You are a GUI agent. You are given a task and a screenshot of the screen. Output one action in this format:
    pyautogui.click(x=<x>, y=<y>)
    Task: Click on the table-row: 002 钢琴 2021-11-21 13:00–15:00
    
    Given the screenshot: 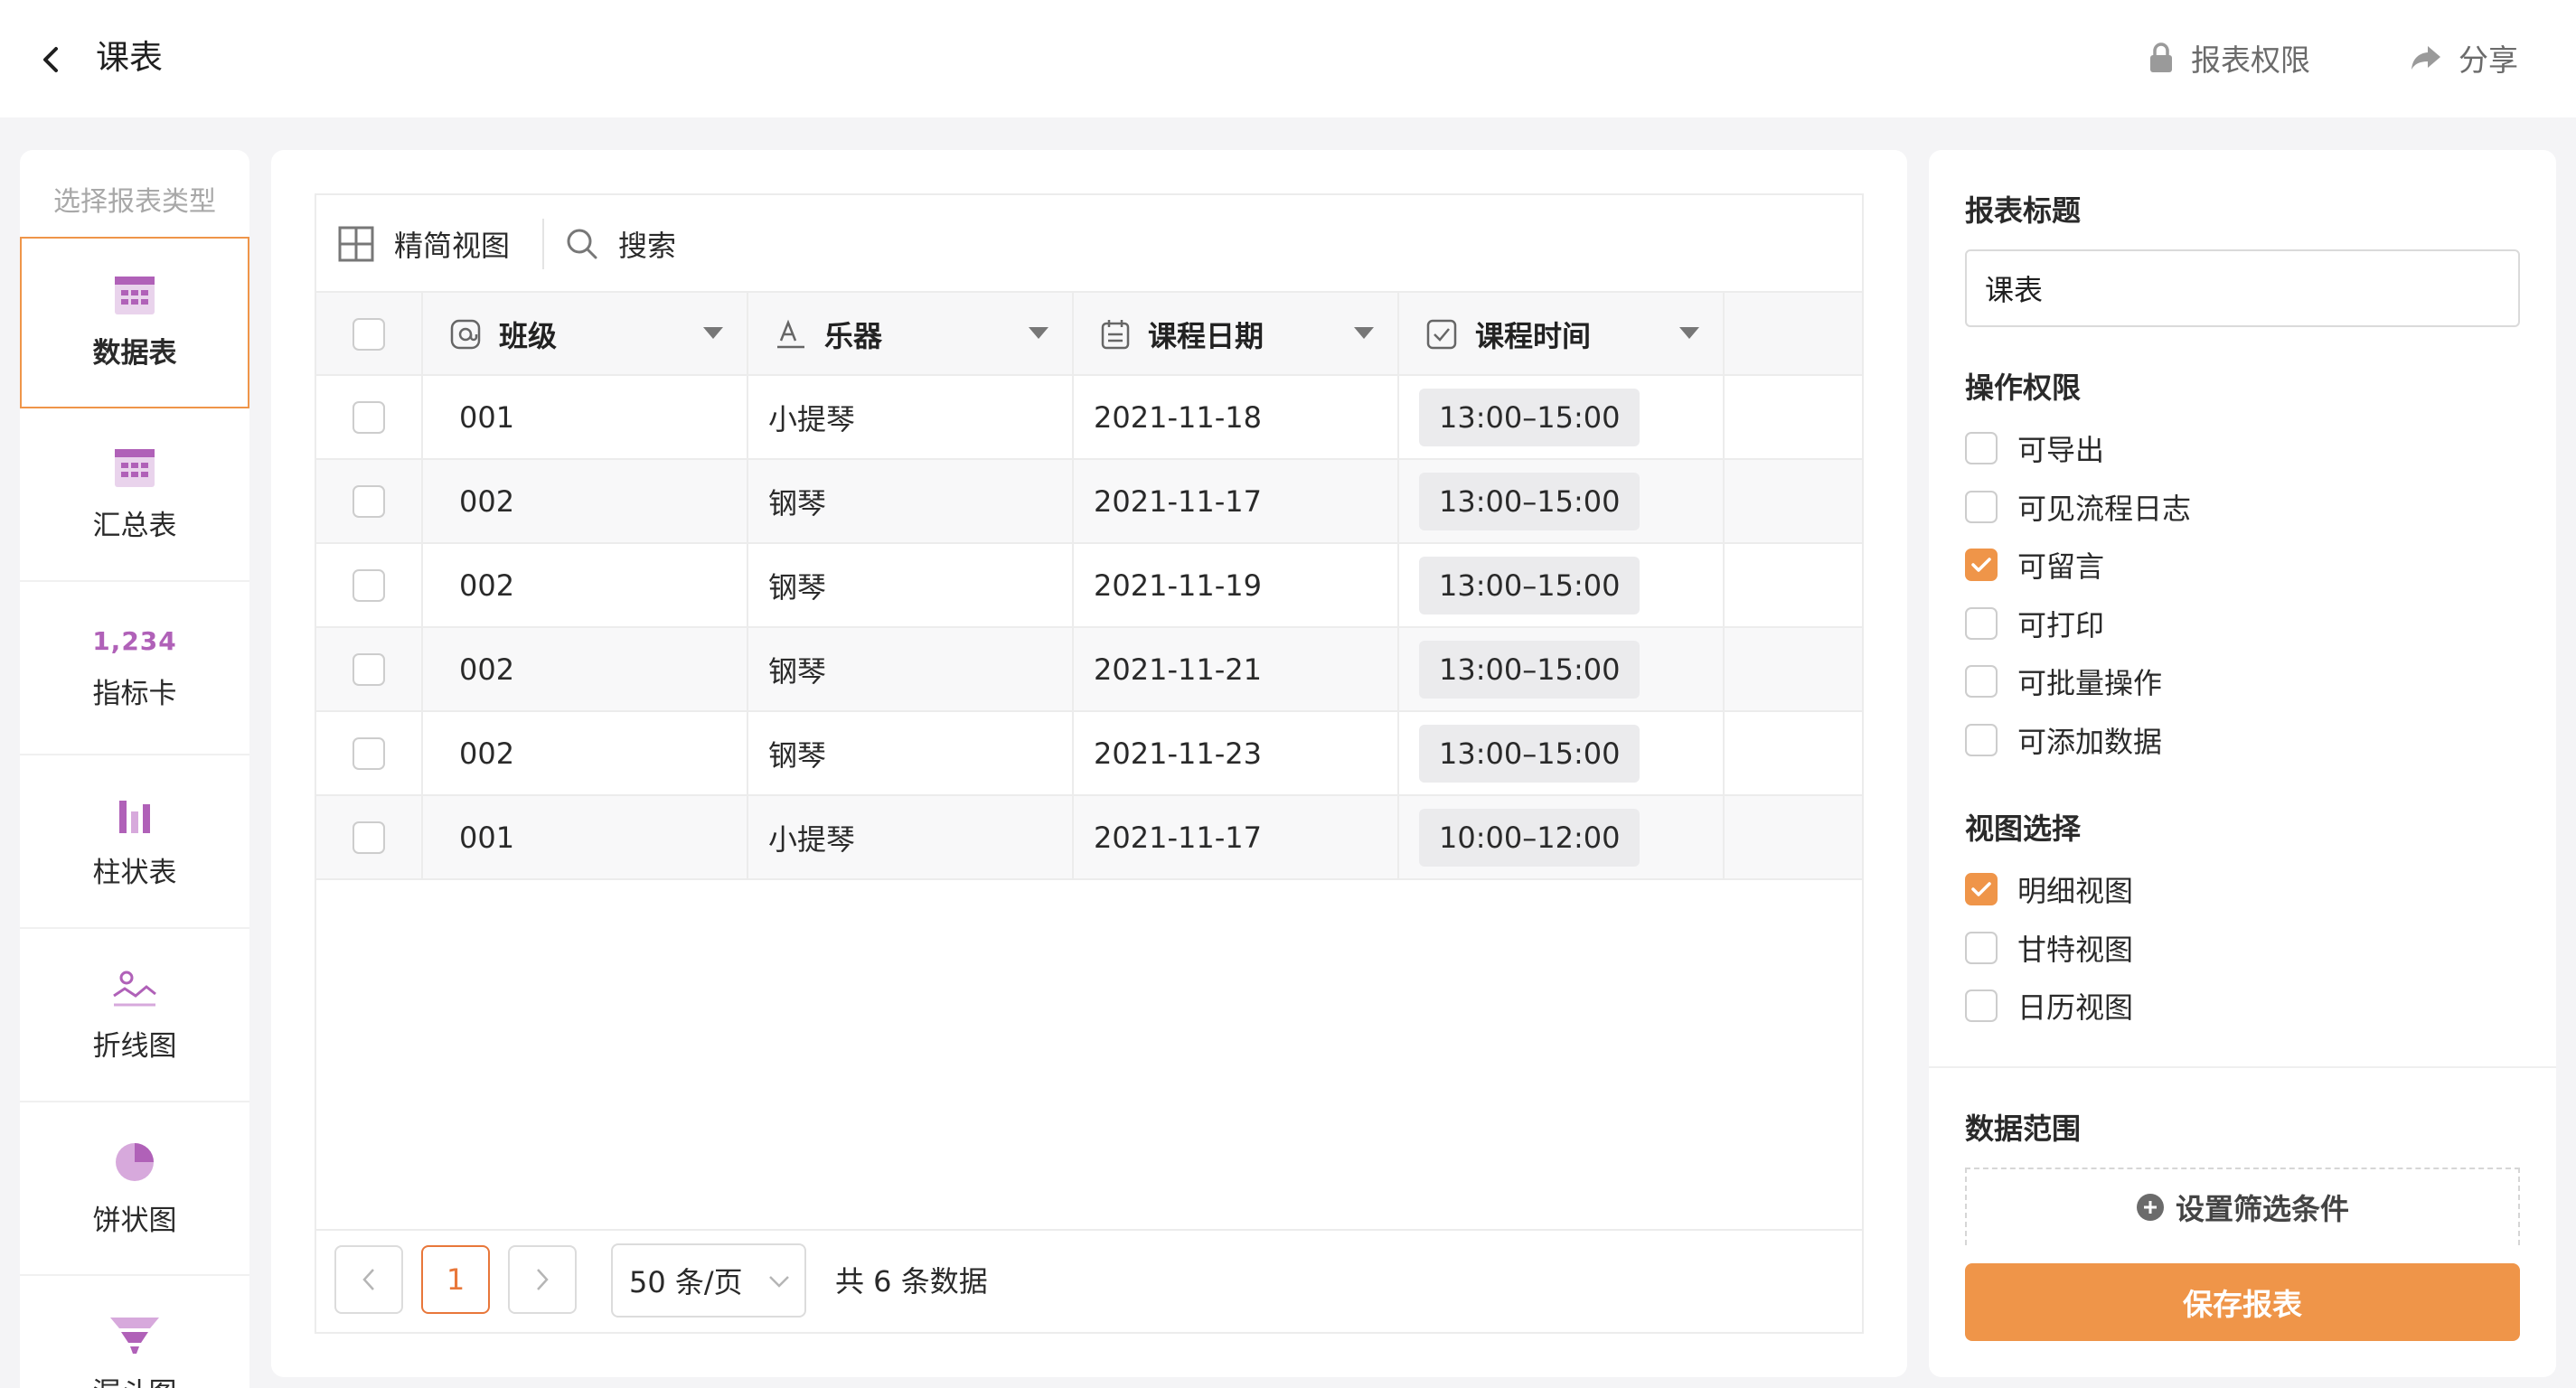 What is the action you would take?
    pyautogui.click(x=1089, y=670)
    